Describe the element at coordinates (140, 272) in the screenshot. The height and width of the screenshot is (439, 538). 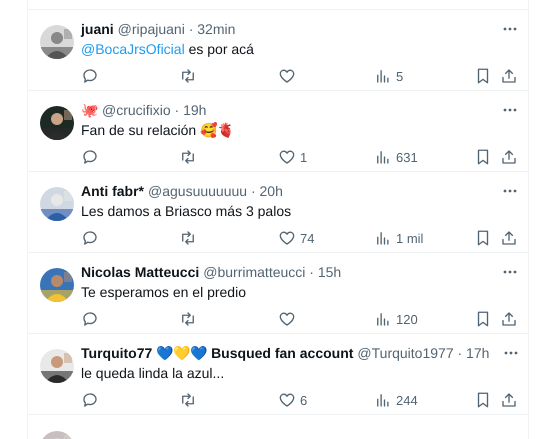
I see `user-name: Nicolas Matteucci` at that location.